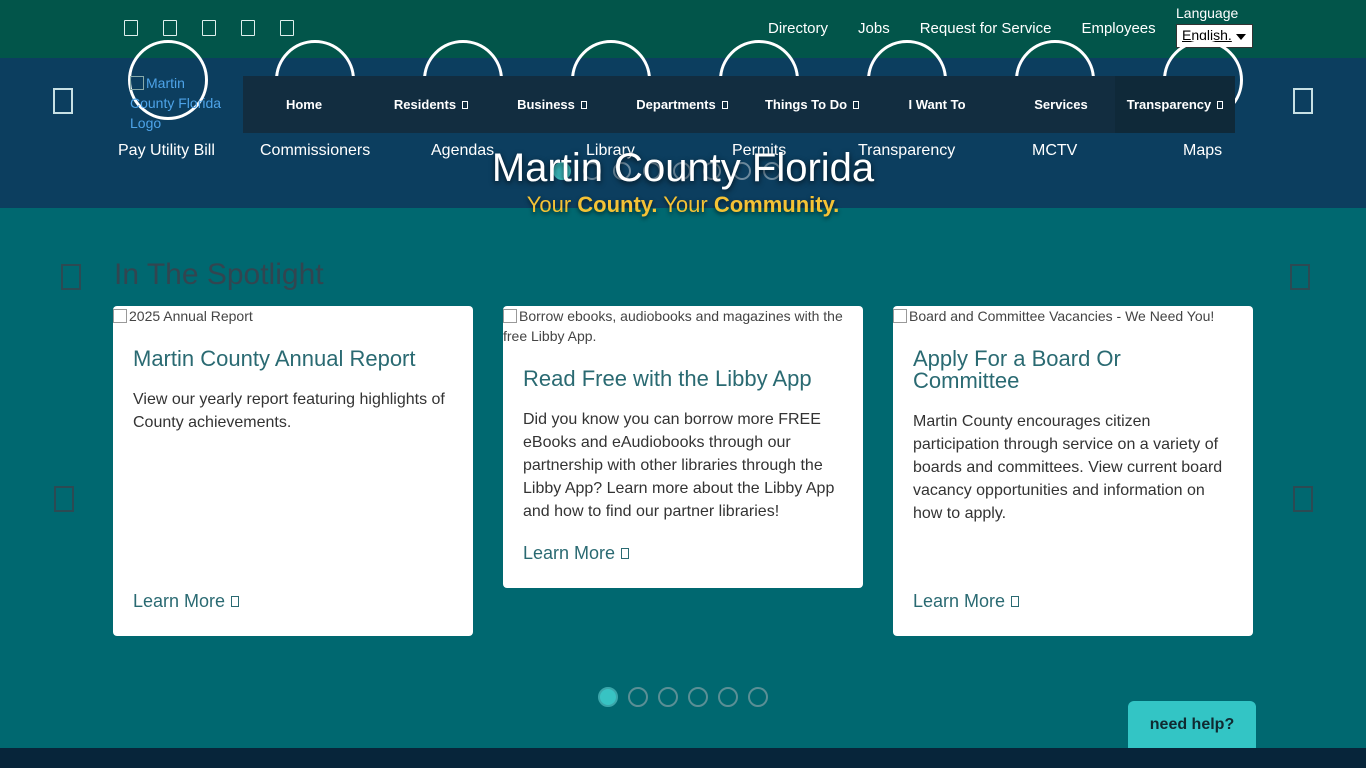 The width and height of the screenshot is (1366, 768). Describe the element at coordinates (219, 274) in the screenshot. I see `spotlight-title: In The Spotlight` at that location.